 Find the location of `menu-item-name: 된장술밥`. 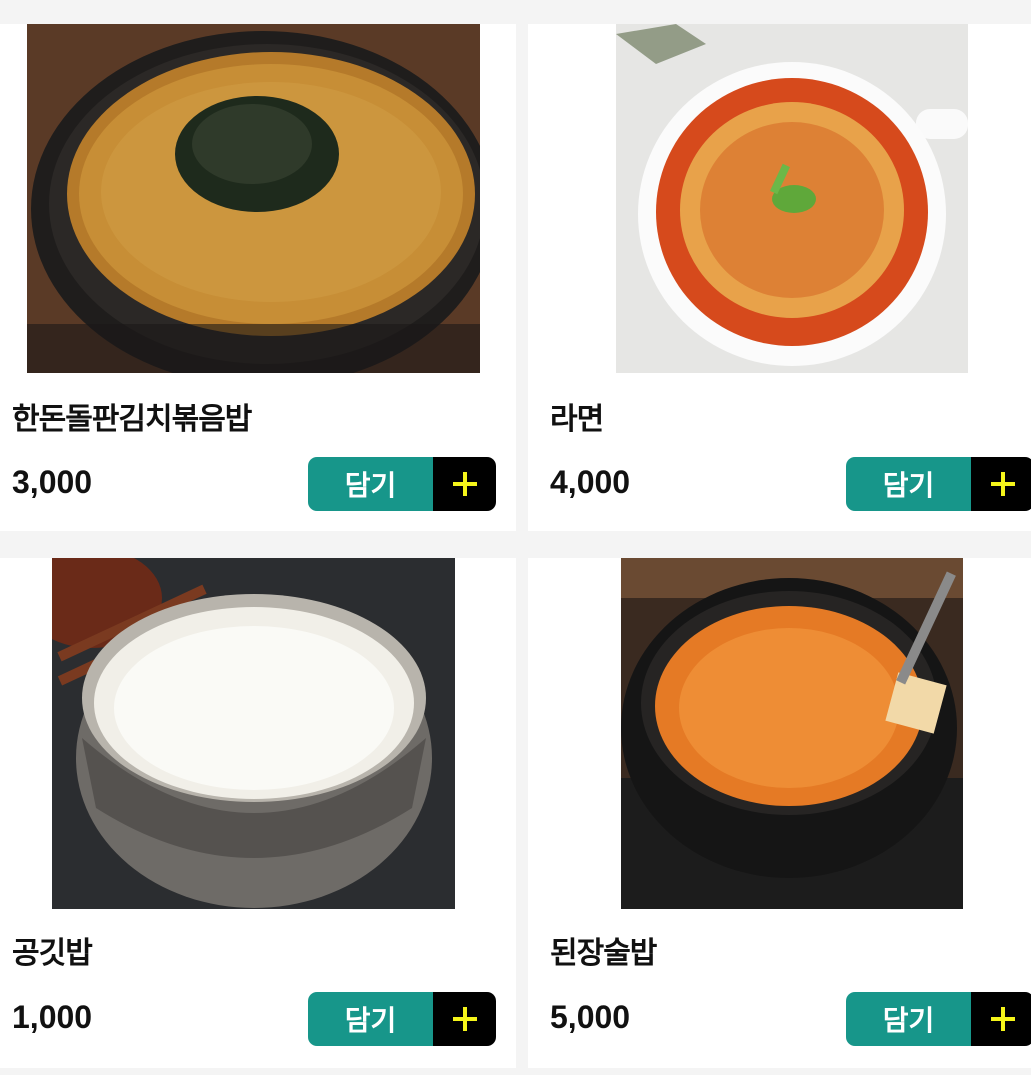

menu-item-name: 된장술밥 is located at coordinates (603, 953).